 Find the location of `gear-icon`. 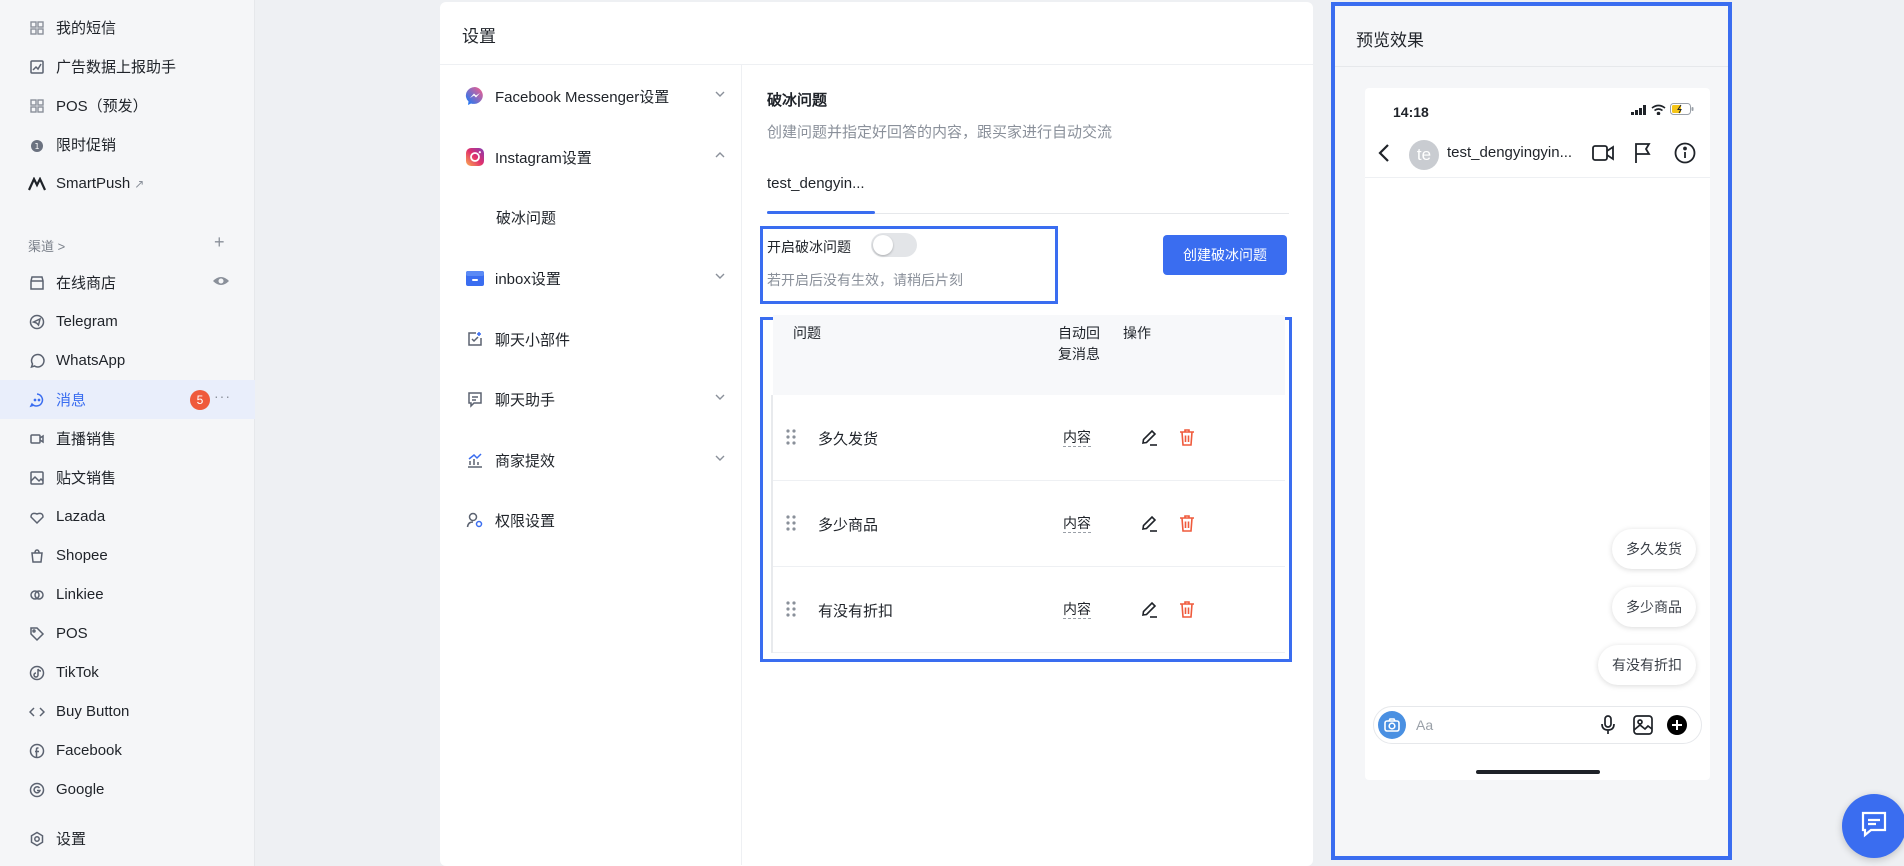

gear-icon is located at coordinates (37, 839).